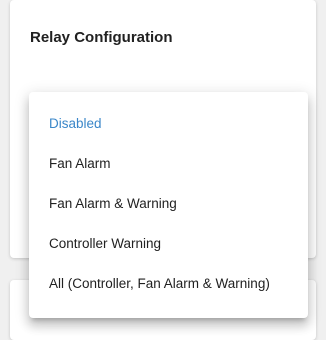  I want to click on menu-item-disabled: Disabled, so click(168, 124).